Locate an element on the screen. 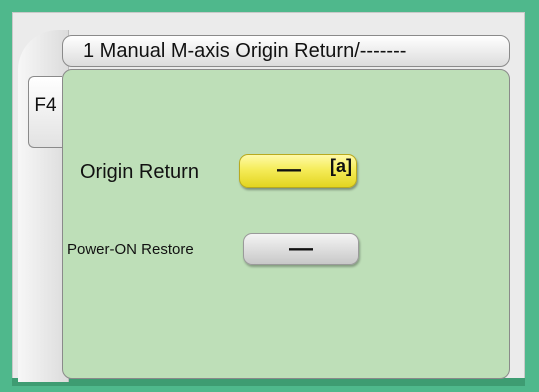 Image resolution: width=539 pixels, height=392 pixels. power-on-restore-button: — is located at coordinates (301, 249).